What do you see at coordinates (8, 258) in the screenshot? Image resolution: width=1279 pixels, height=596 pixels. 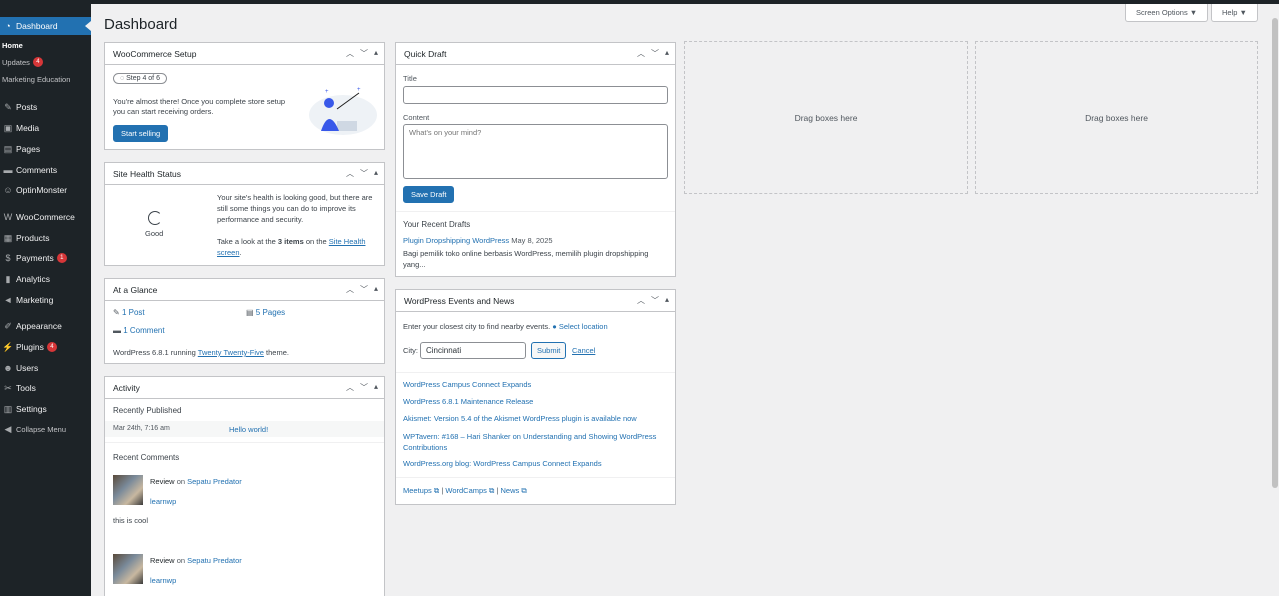 I see `payments-icon: $` at bounding box center [8, 258].